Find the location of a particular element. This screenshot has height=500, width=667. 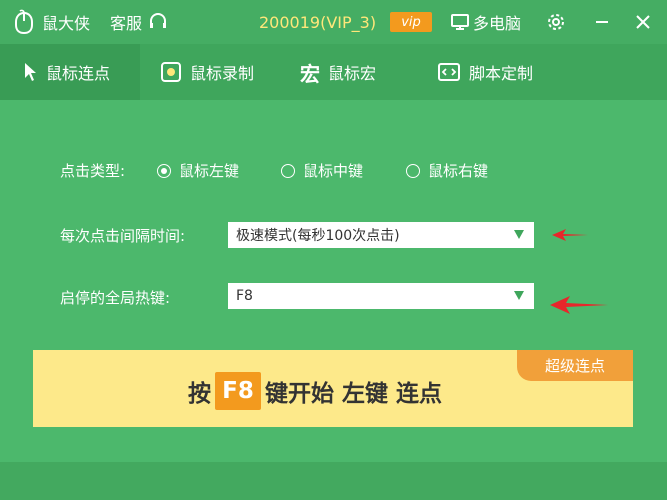

mouse-logo-icon is located at coordinates (24, 22).